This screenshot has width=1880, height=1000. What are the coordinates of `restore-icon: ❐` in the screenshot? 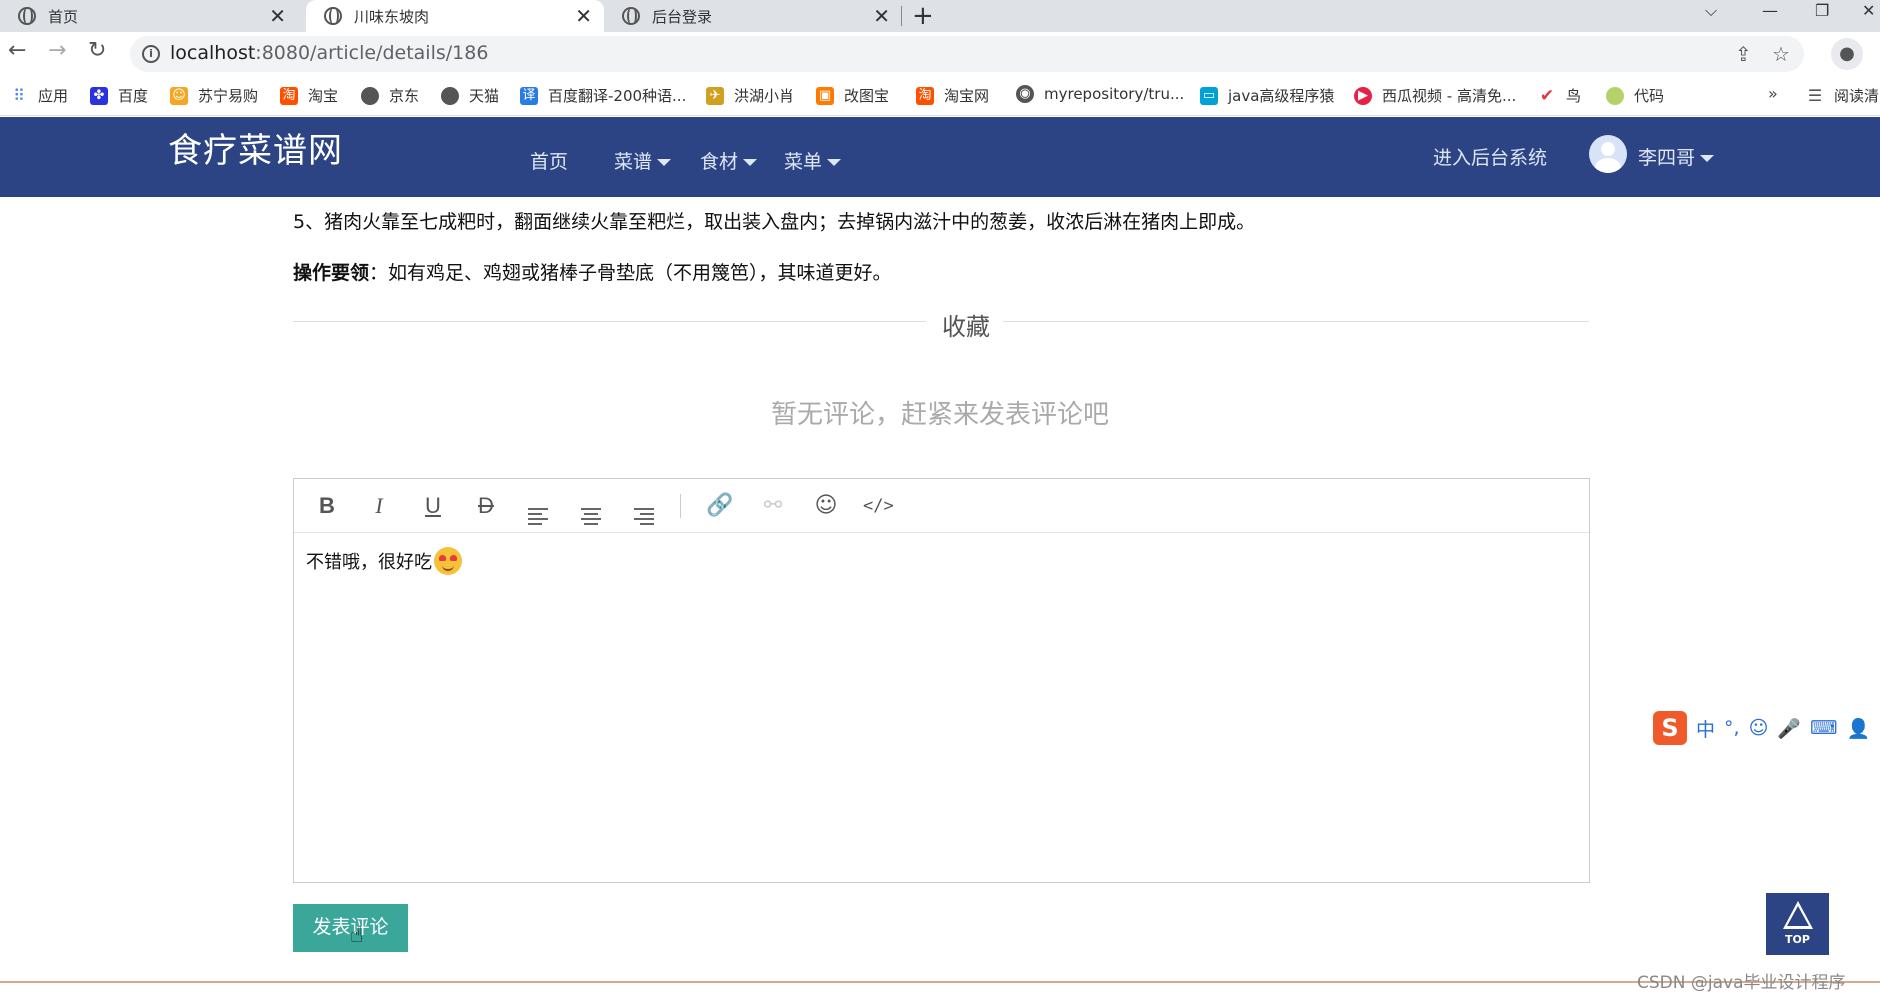 It's located at (1822, 16).